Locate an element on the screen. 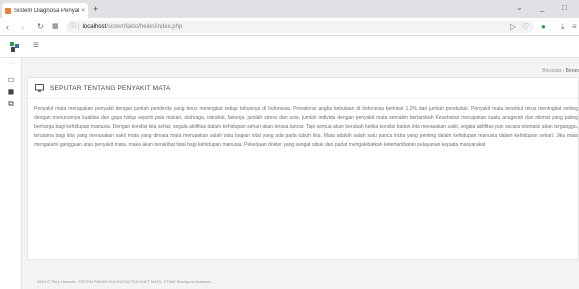 This screenshot has height=289, width=579. reload-icon: ↻ is located at coordinates (40, 27).